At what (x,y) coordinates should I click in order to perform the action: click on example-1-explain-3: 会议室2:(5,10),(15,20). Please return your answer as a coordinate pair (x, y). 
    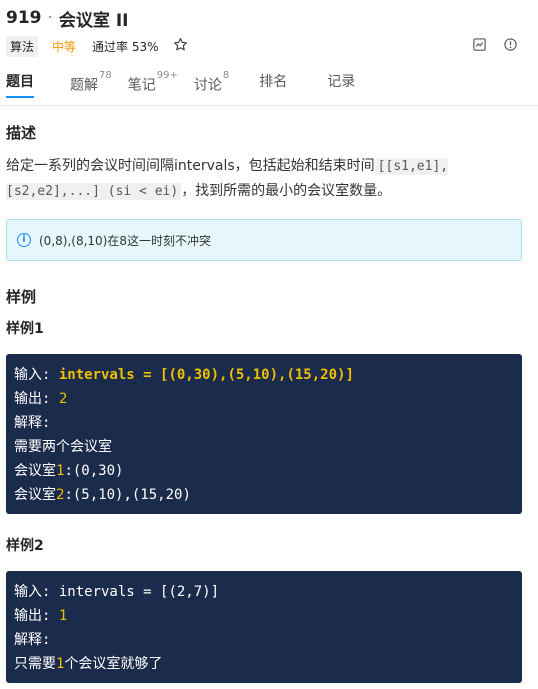
    Looking at the image, I should click on (102, 495).